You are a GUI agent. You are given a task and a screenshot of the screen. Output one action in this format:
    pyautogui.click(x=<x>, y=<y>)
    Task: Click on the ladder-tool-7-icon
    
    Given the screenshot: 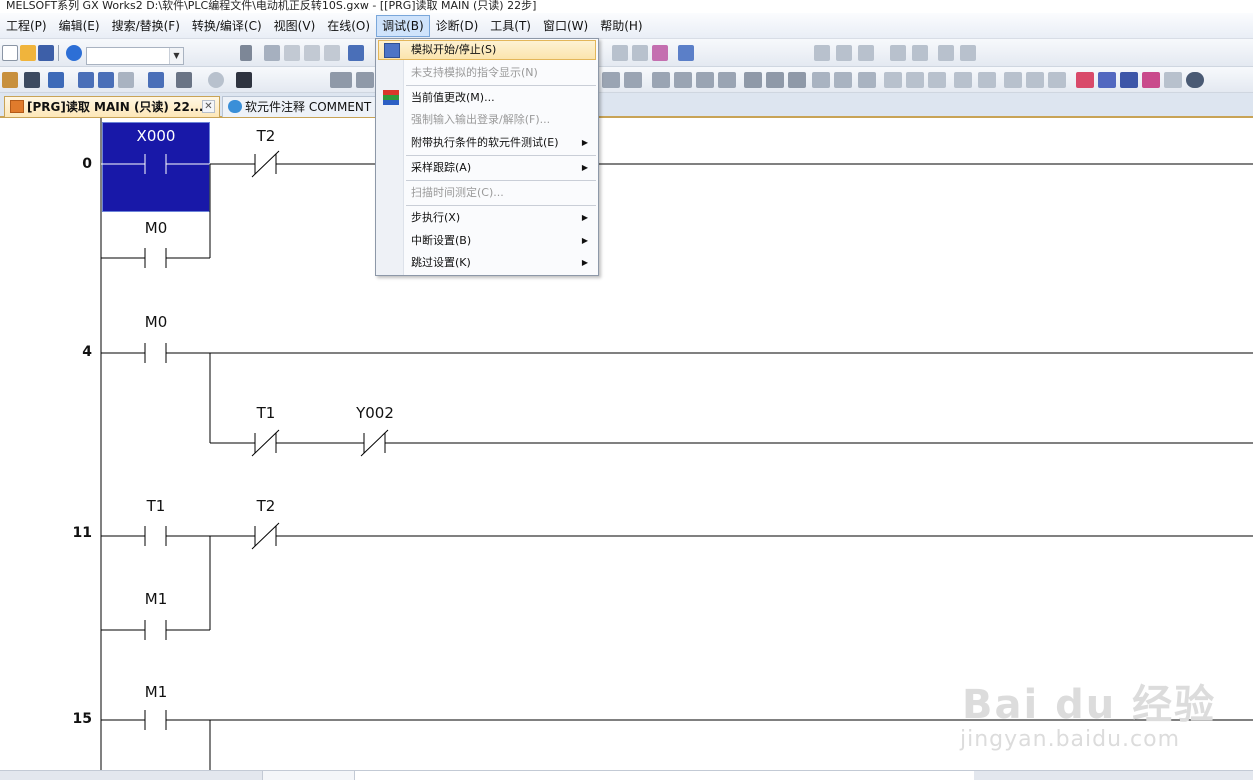 What is the action you would take?
    pyautogui.click(x=1035, y=80)
    